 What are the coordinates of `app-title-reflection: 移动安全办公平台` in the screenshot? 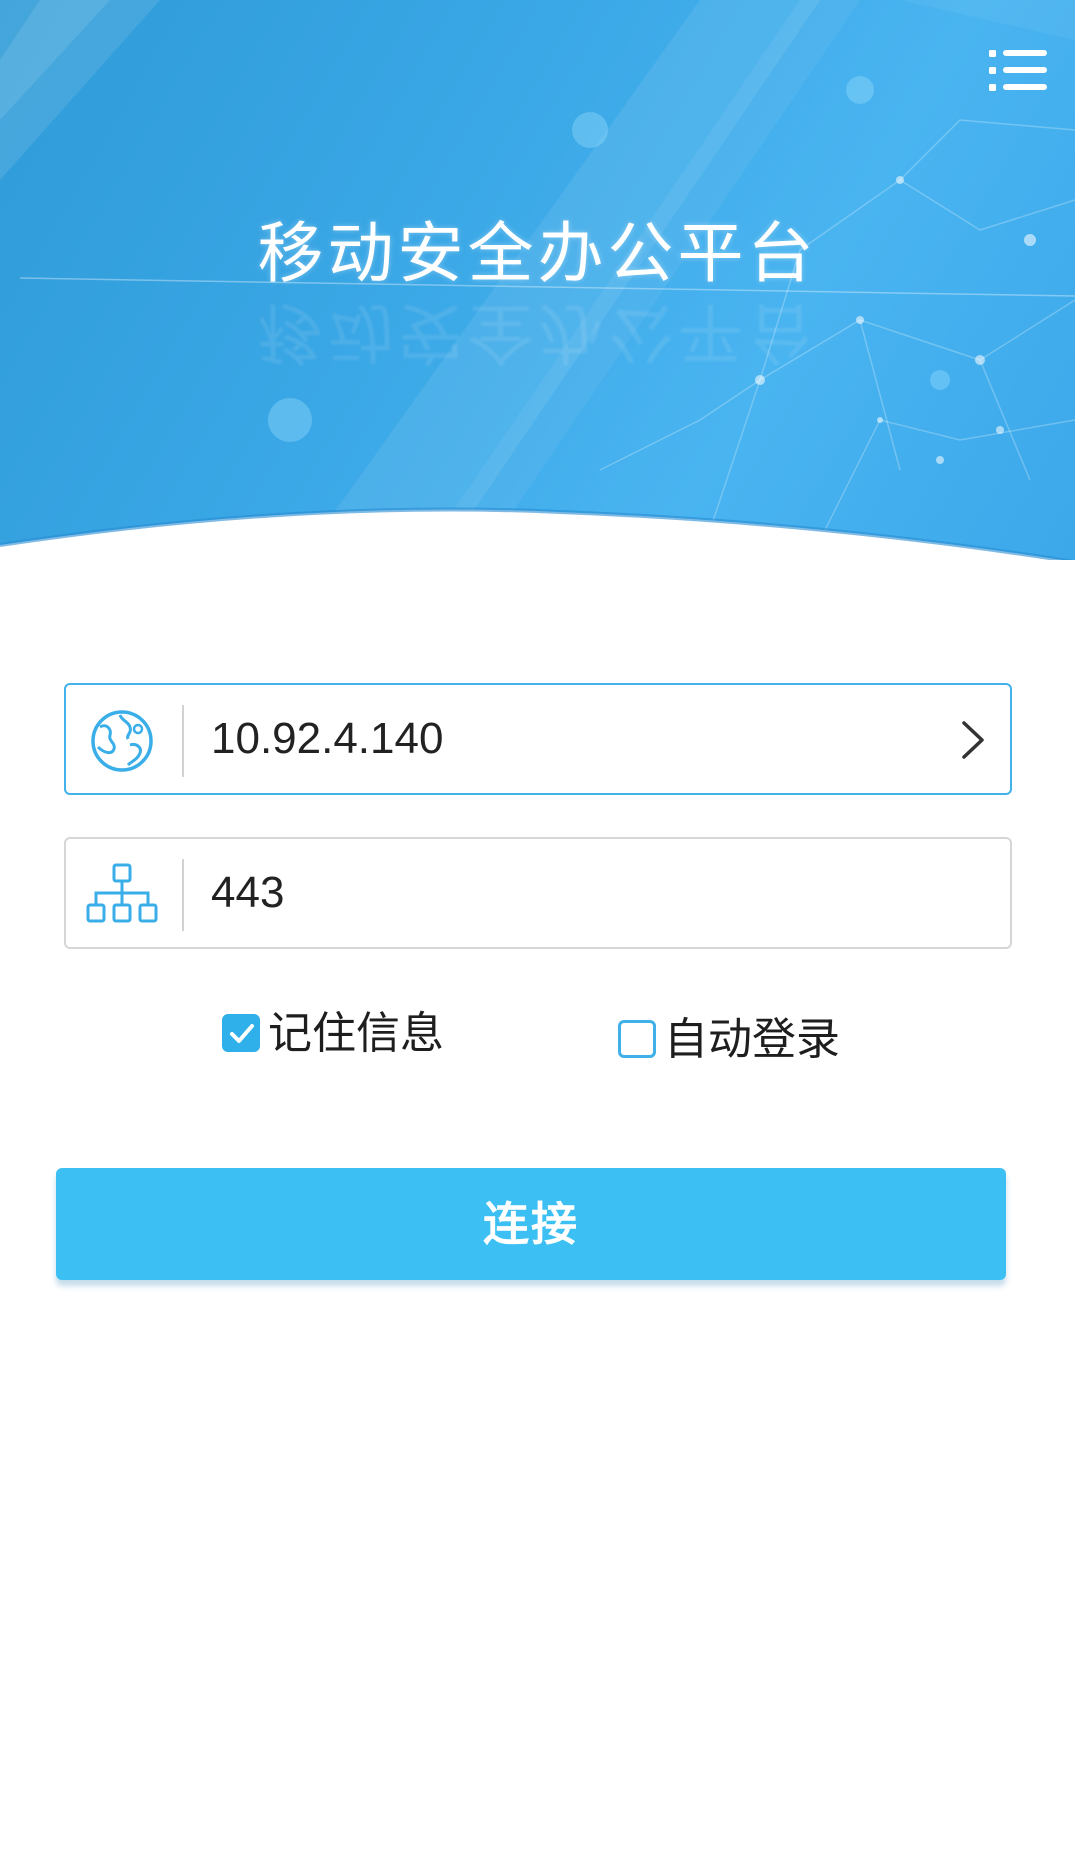 It's located at (537, 332).